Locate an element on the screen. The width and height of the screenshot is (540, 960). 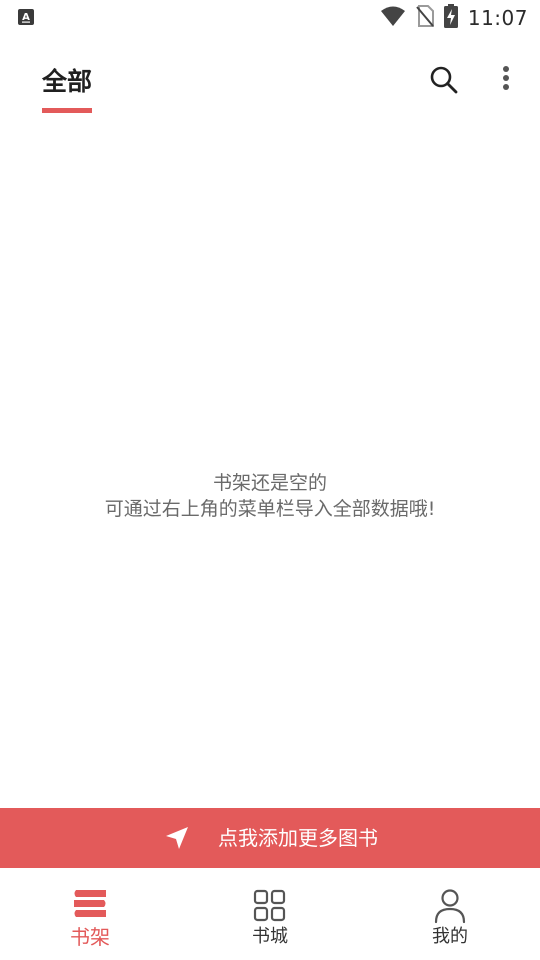
battery-charging-icon is located at coordinates (450, 18).